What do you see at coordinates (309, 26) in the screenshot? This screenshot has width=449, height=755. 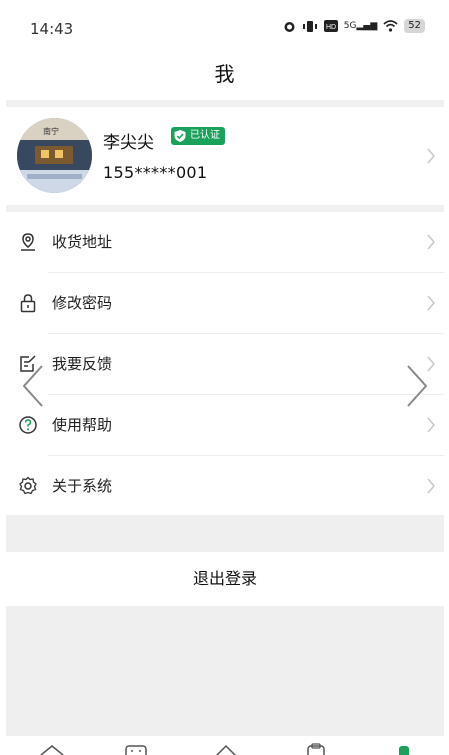 I see `vibrate-icon` at bounding box center [309, 26].